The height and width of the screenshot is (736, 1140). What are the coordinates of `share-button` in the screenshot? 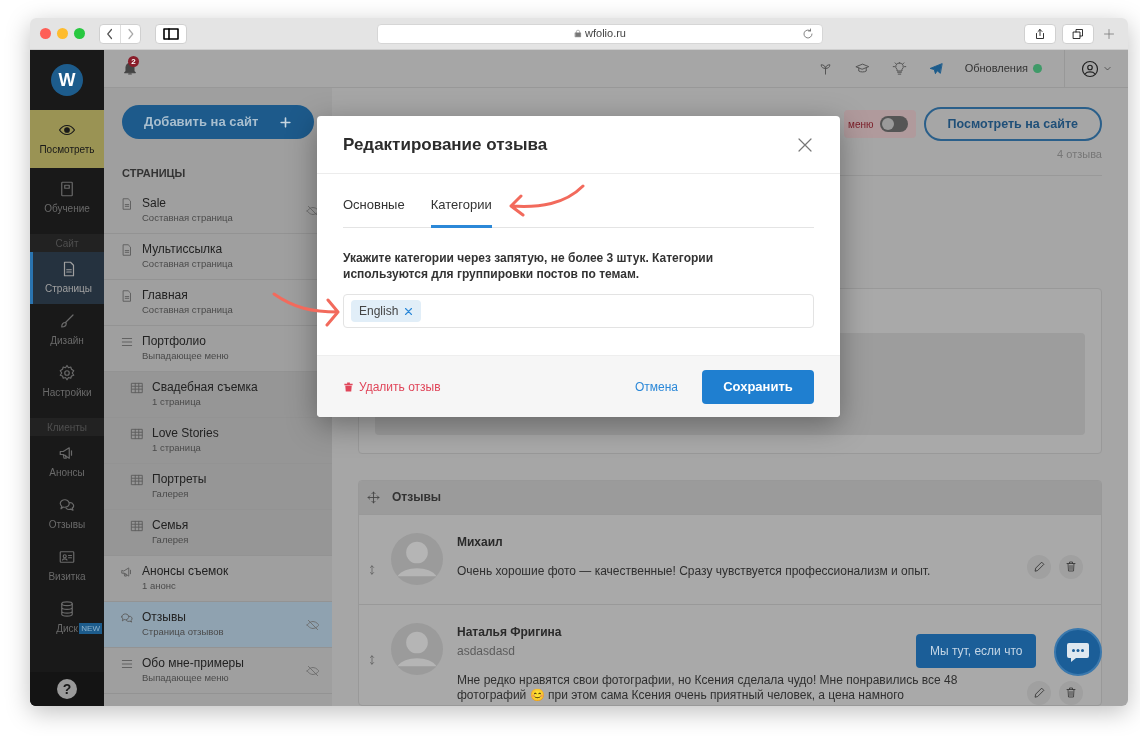 It's located at (1040, 33).